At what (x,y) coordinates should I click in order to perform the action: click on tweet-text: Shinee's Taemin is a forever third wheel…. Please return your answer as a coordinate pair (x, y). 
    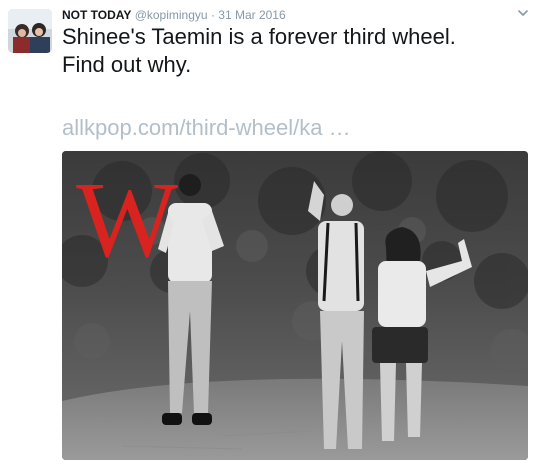
    Looking at the image, I should click on (297, 51).